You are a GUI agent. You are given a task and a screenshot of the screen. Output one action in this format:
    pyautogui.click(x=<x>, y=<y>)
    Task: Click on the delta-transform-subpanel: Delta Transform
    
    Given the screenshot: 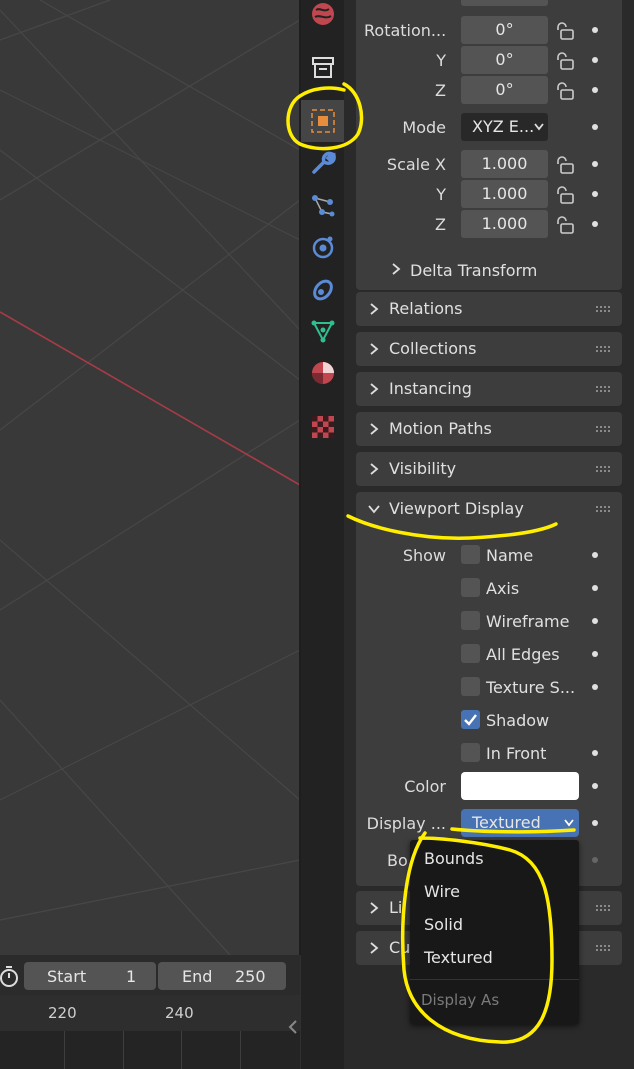 What is the action you would take?
    pyautogui.click(x=495, y=270)
    